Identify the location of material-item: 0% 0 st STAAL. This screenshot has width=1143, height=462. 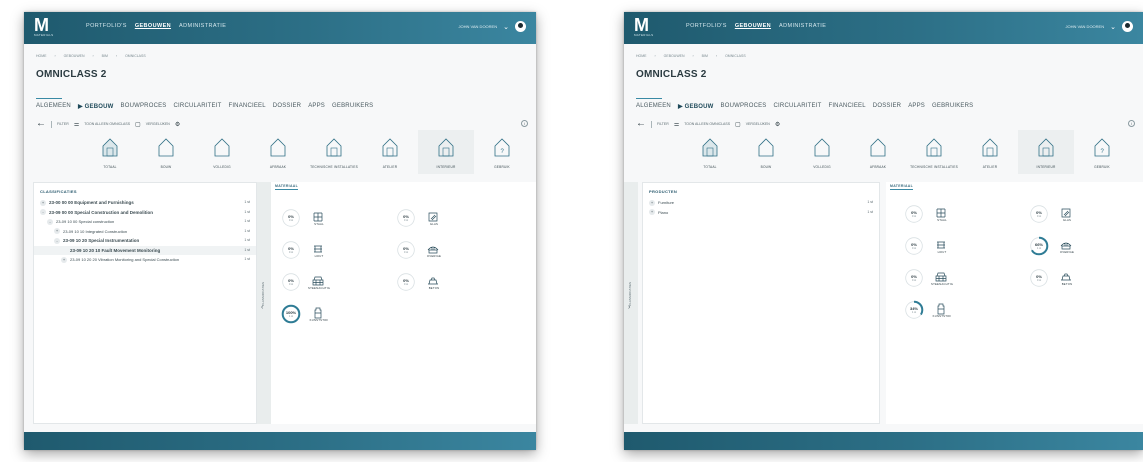
(939, 216).